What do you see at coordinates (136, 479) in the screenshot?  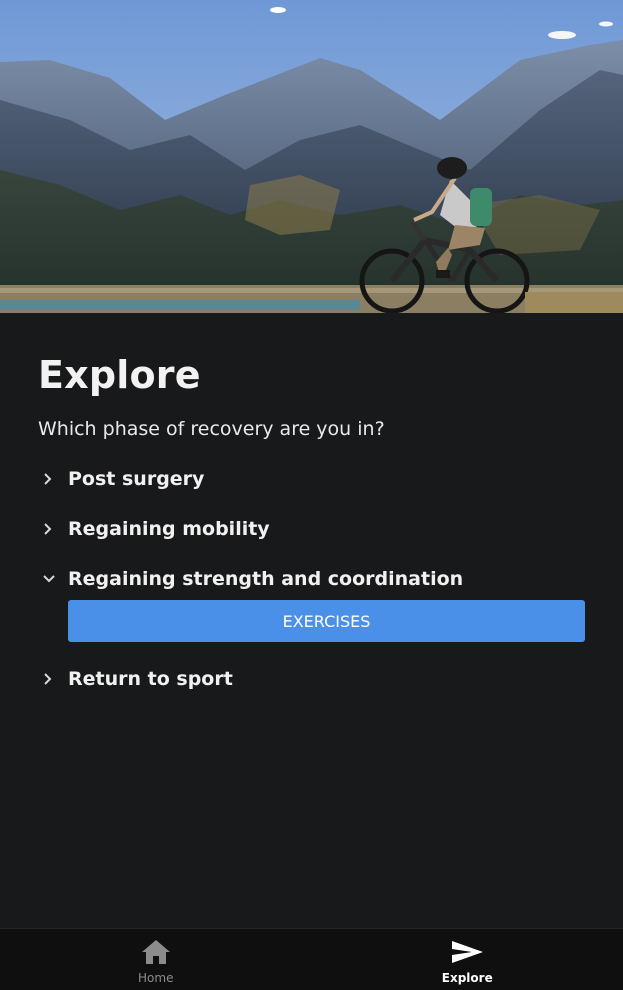 I see `phase-label: Post surgery` at bounding box center [136, 479].